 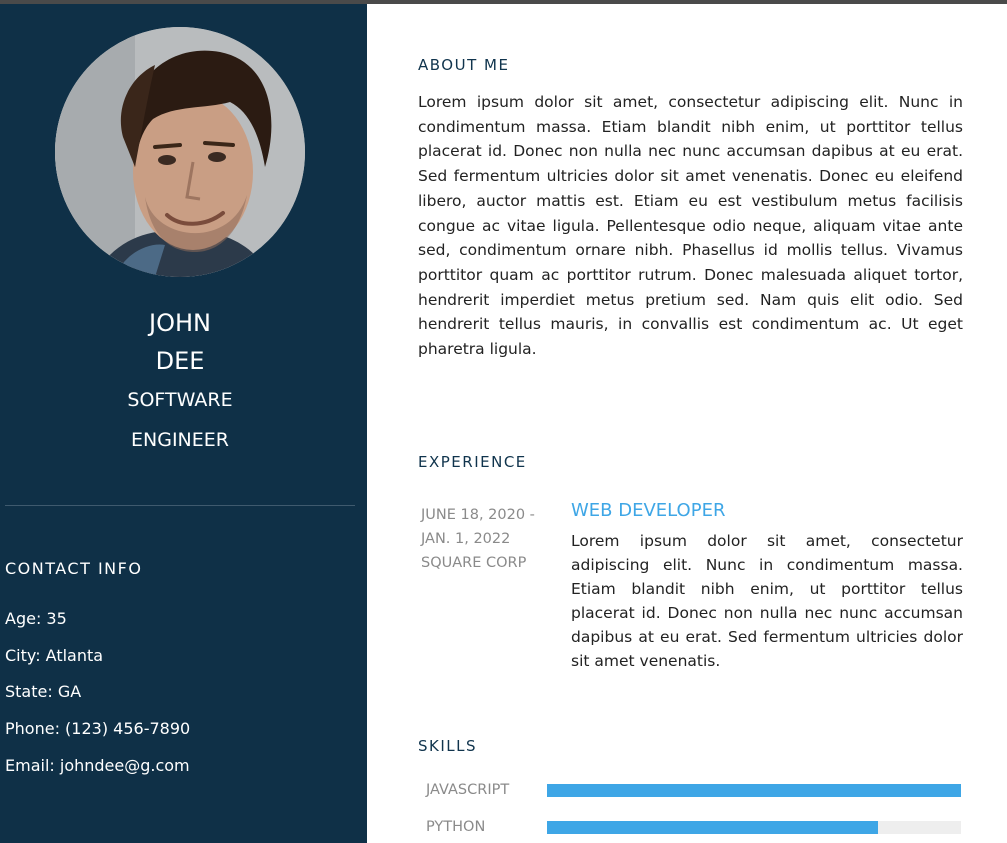 What do you see at coordinates (180, 440) in the screenshot?
I see `profile-role-line2: ENGINEER` at bounding box center [180, 440].